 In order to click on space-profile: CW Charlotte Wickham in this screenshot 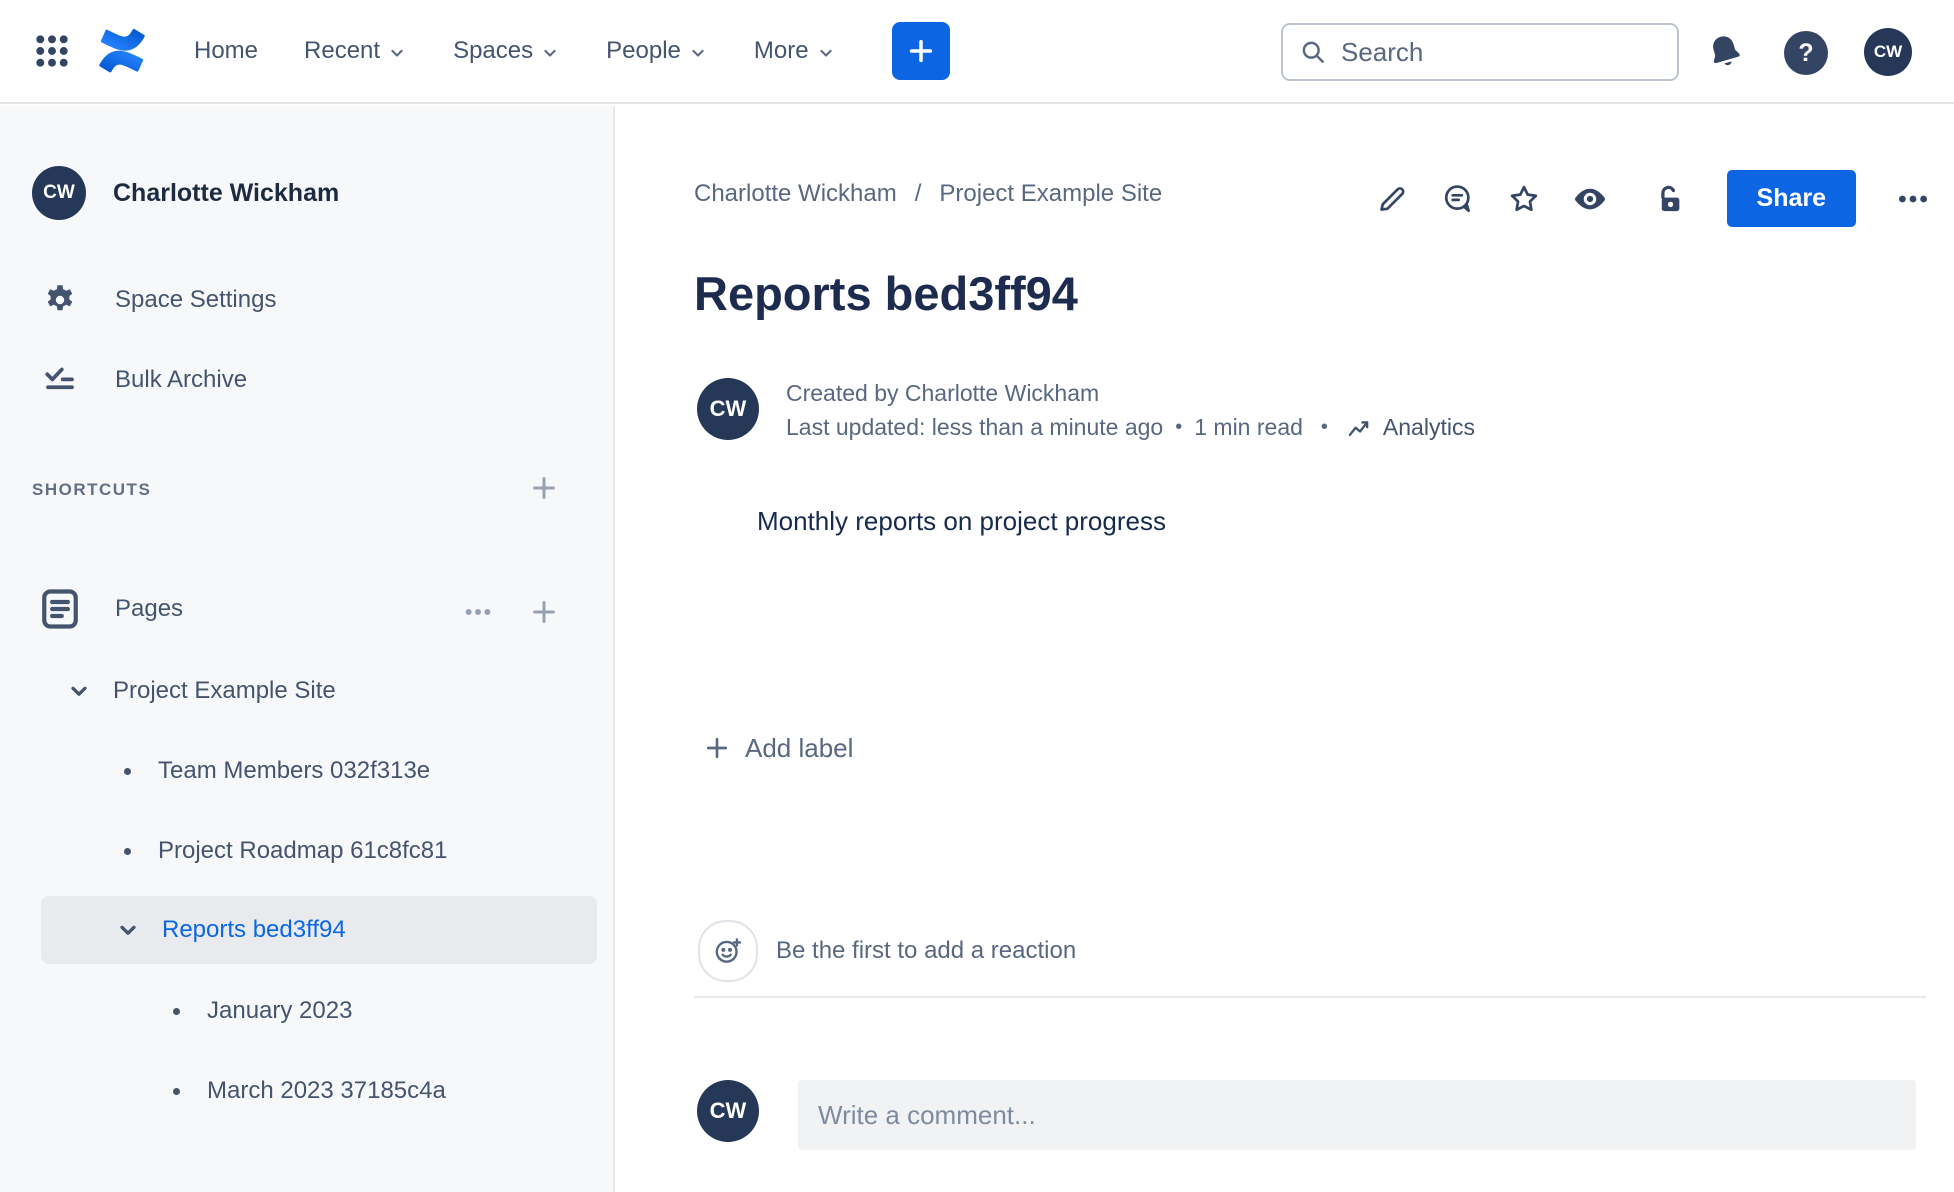, I will do `click(185, 193)`.